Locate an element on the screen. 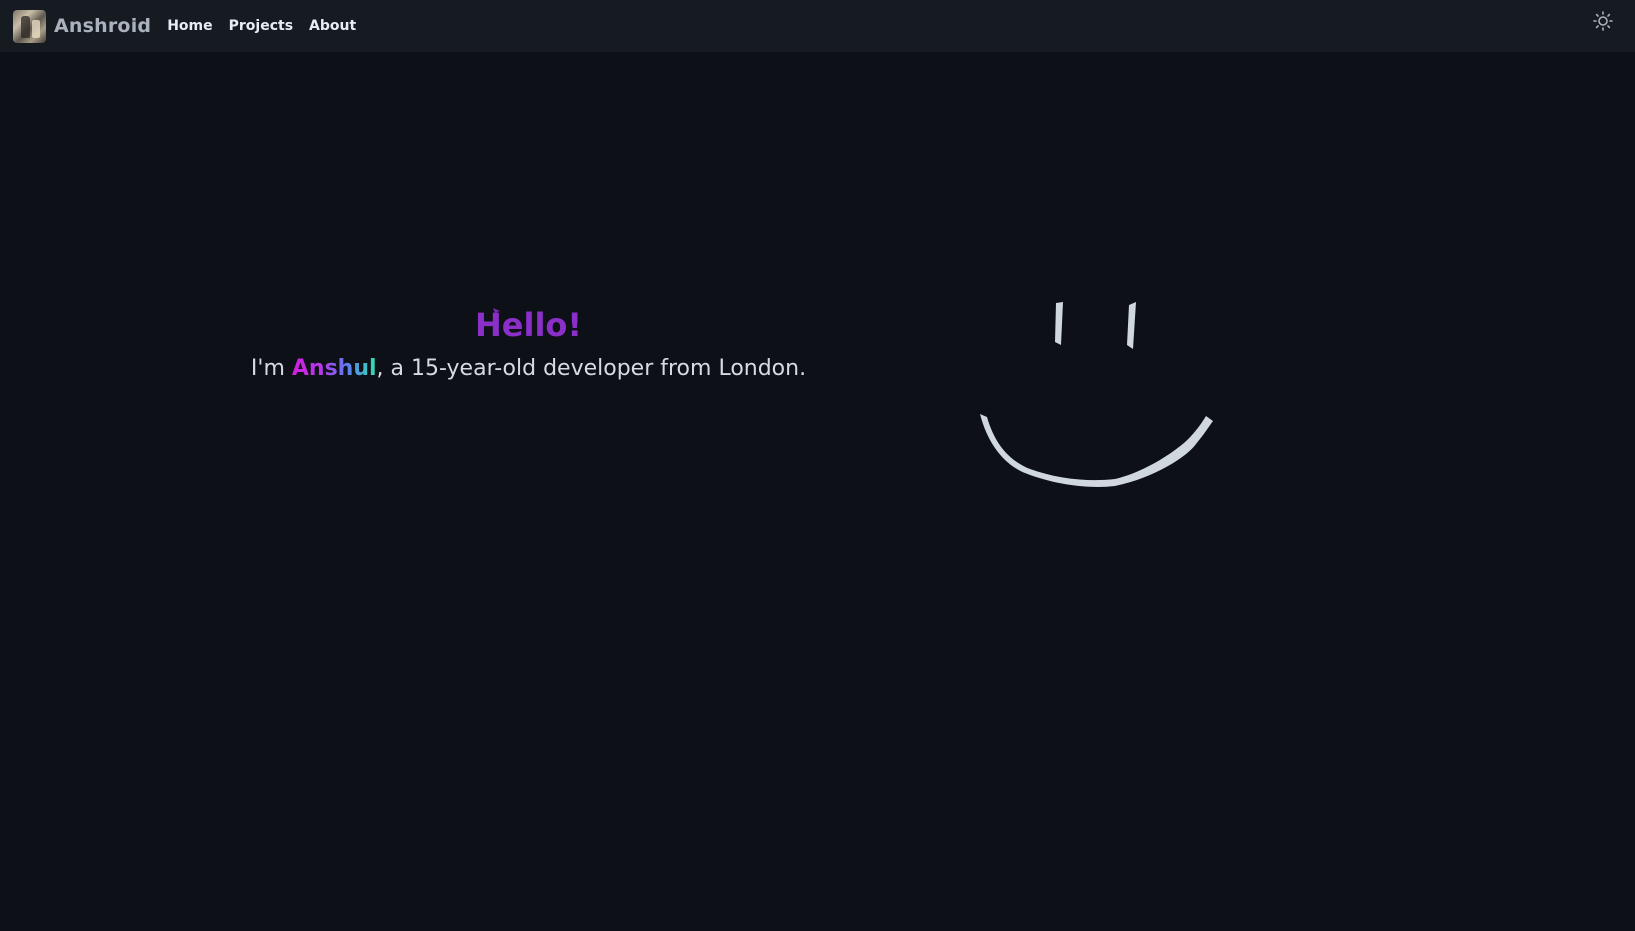  smiley-mouth is located at coordinates (1096, 450).